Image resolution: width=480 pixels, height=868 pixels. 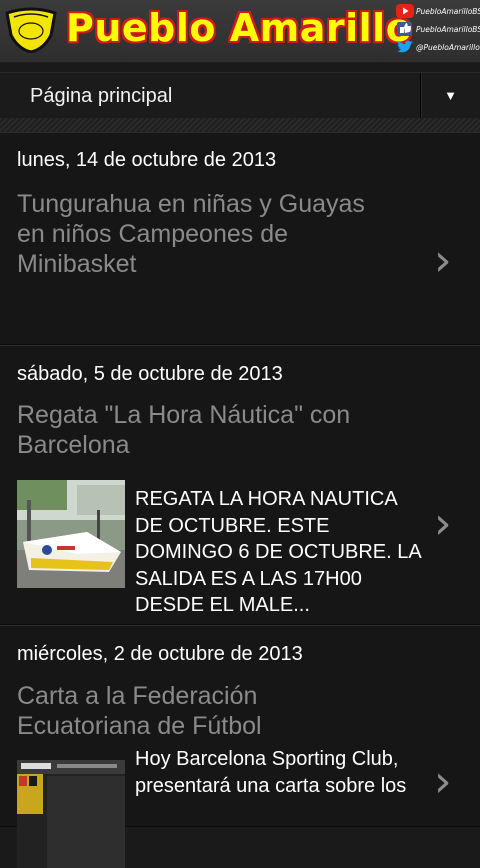 What do you see at coordinates (207, 430) in the screenshot?
I see `post-title: Regata "La Hora Náutica" con Barcelona` at bounding box center [207, 430].